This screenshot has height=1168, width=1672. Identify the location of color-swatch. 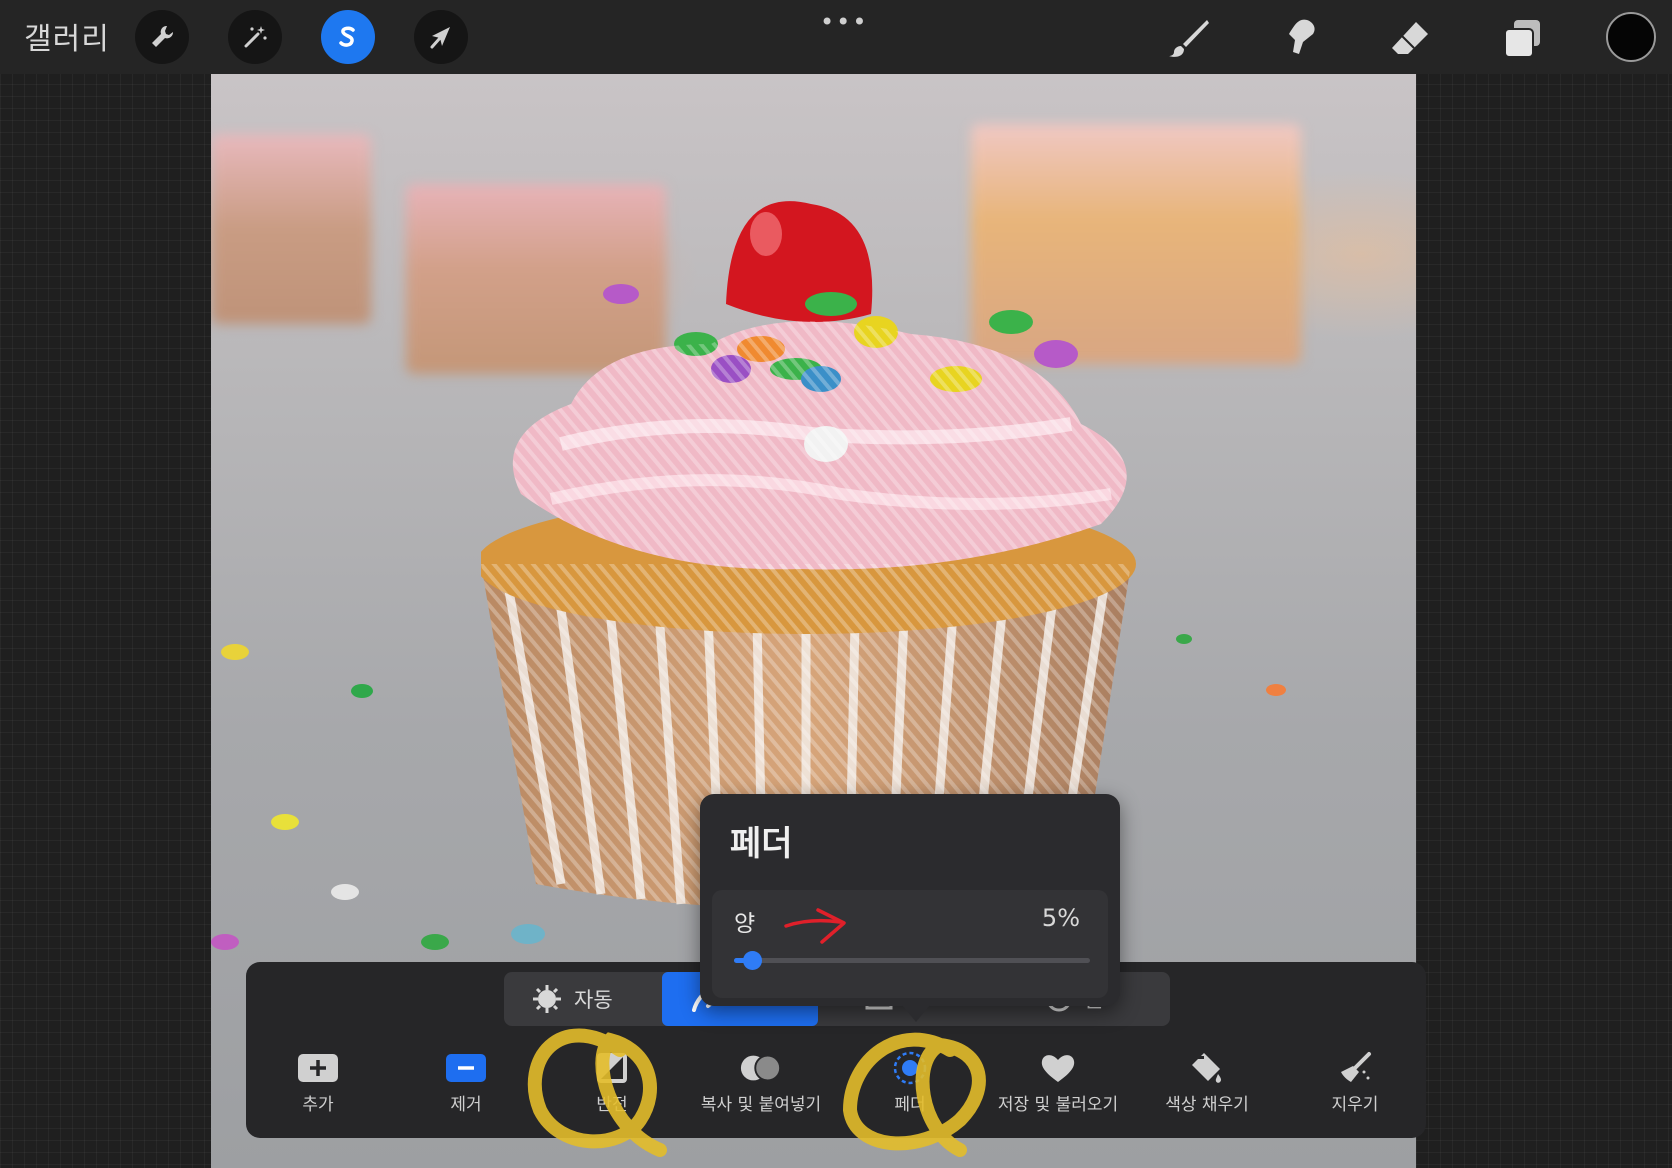
(1631, 37).